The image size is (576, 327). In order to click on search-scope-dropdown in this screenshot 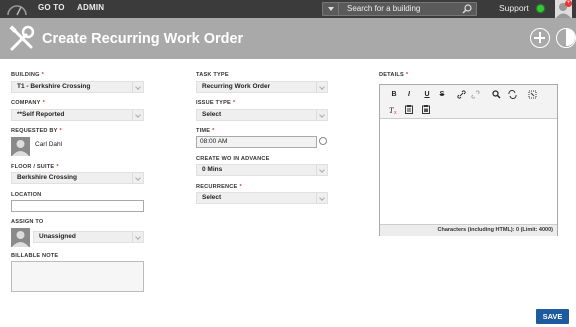, I will do `click(331, 9)`.